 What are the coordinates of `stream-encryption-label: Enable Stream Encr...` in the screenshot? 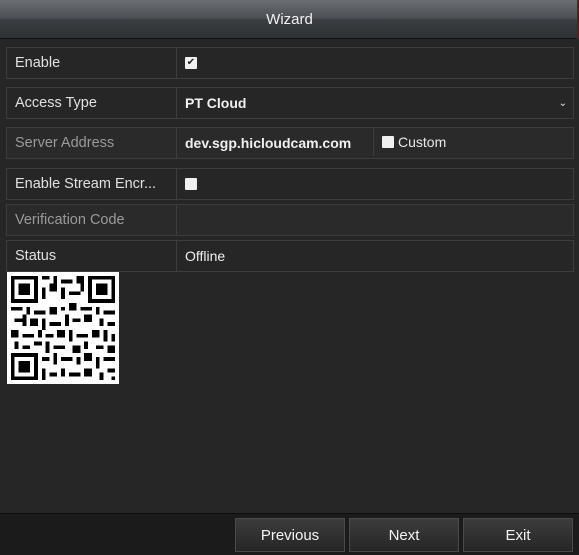 It's located at (92, 184).